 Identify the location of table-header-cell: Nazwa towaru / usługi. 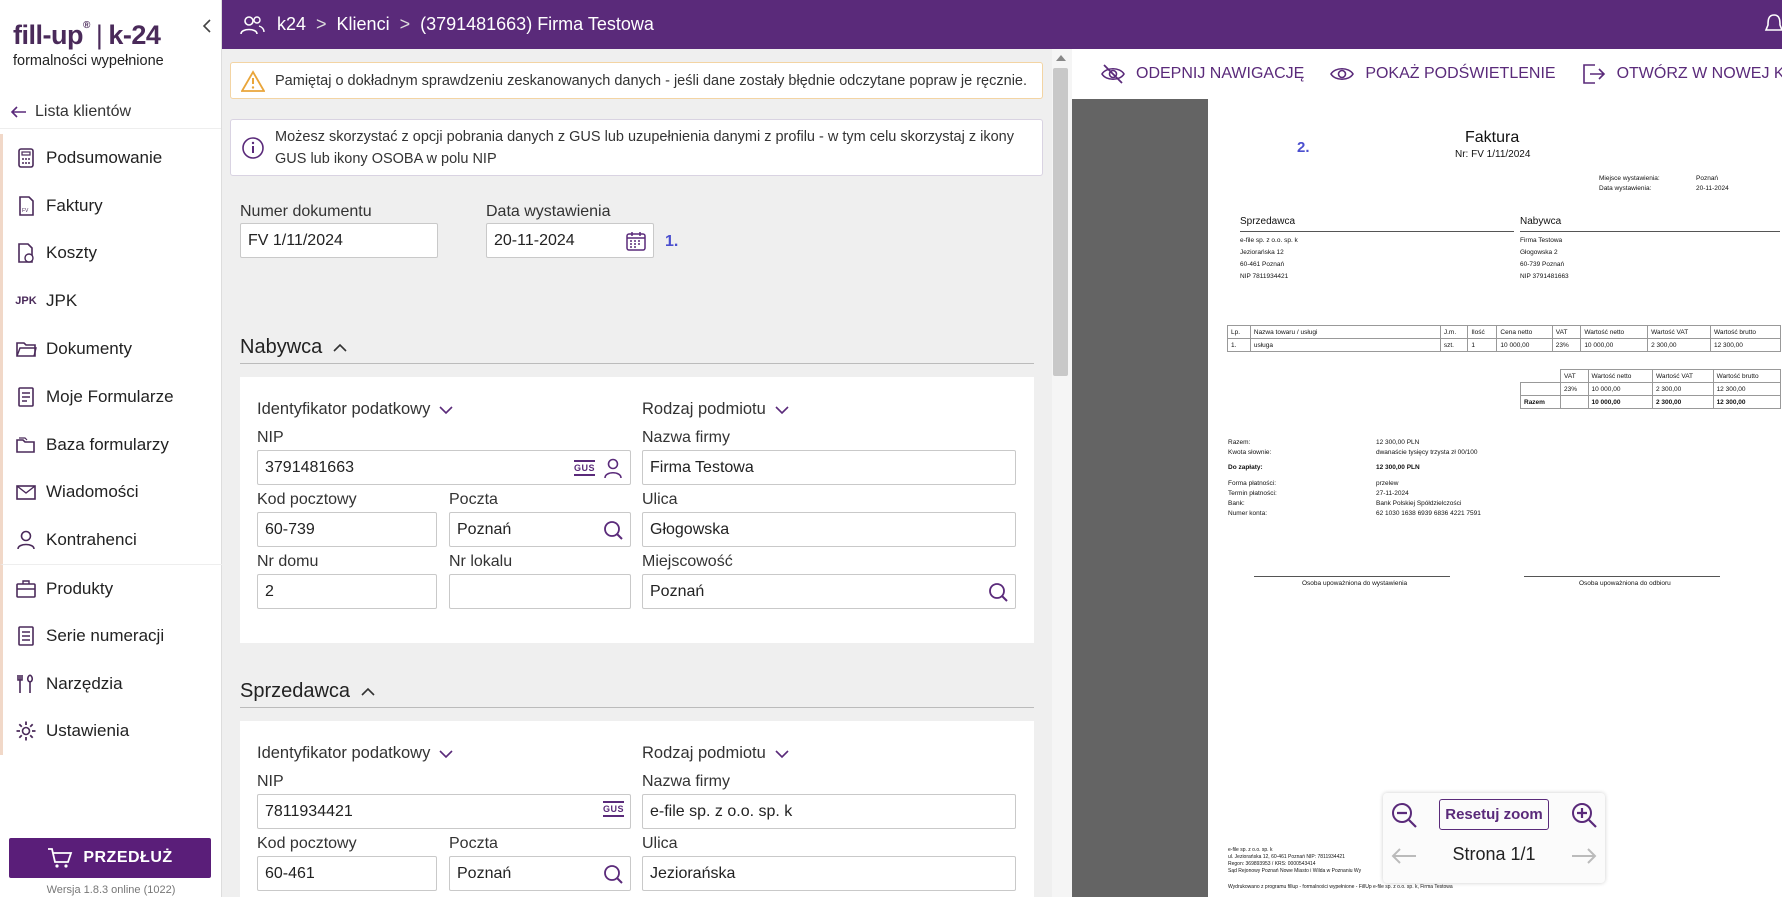
(1345, 332).